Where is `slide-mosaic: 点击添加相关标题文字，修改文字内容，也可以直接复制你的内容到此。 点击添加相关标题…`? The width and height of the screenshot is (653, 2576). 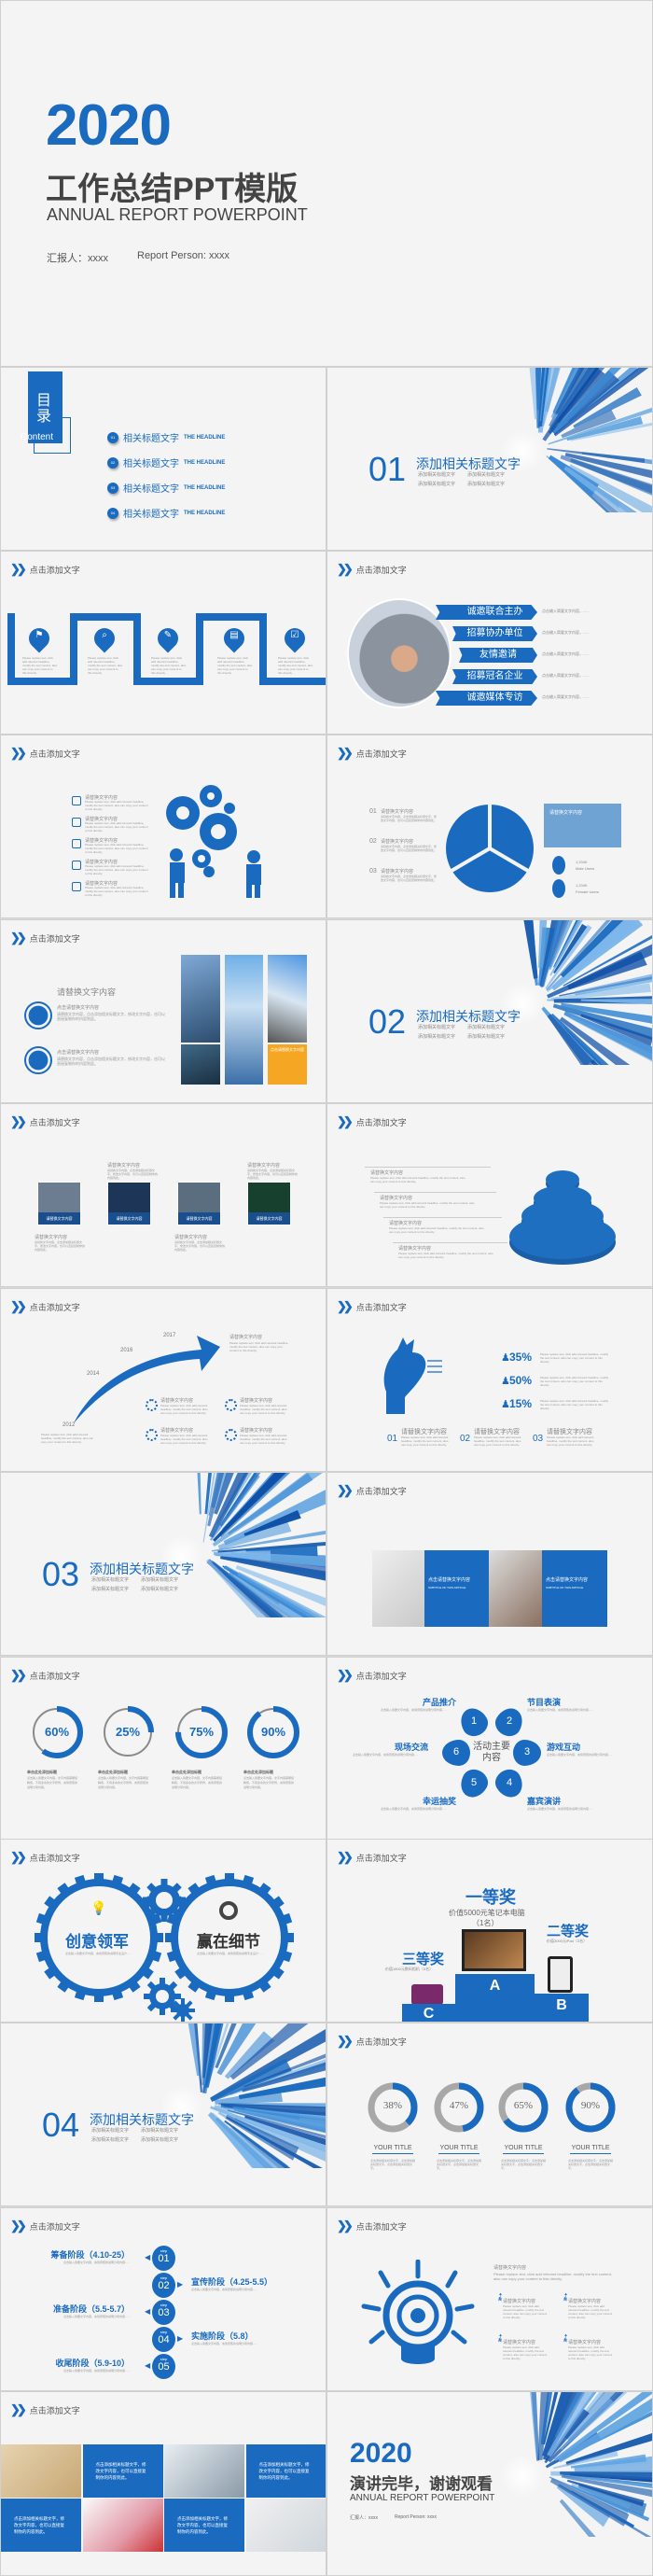 slide-mosaic: 点击添加相关标题文字，修改文字内容，也可以直接复制你的内容到此。 点击添加相关标题… is located at coordinates (163, 2483).